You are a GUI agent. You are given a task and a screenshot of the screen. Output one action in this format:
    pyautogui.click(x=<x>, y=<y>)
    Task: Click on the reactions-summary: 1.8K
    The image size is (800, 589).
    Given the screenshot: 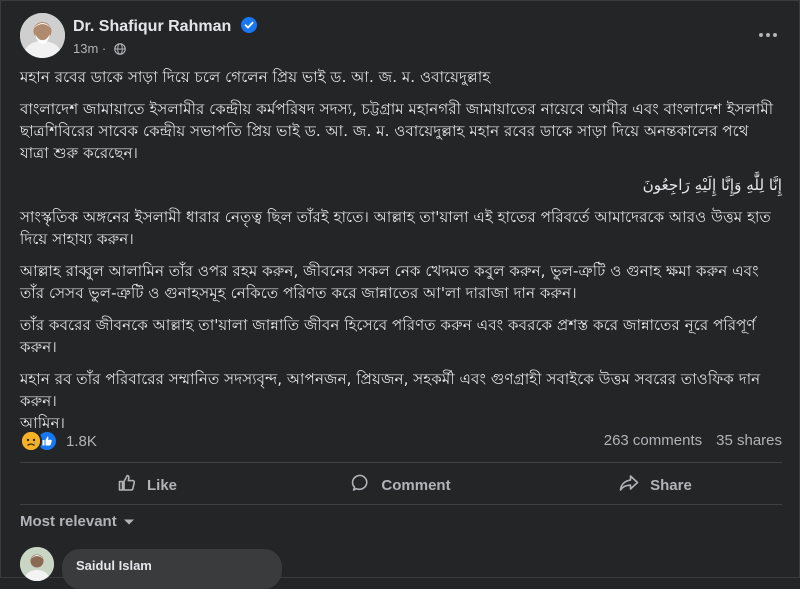 What is the action you would take?
    pyautogui.click(x=58, y=441)
    